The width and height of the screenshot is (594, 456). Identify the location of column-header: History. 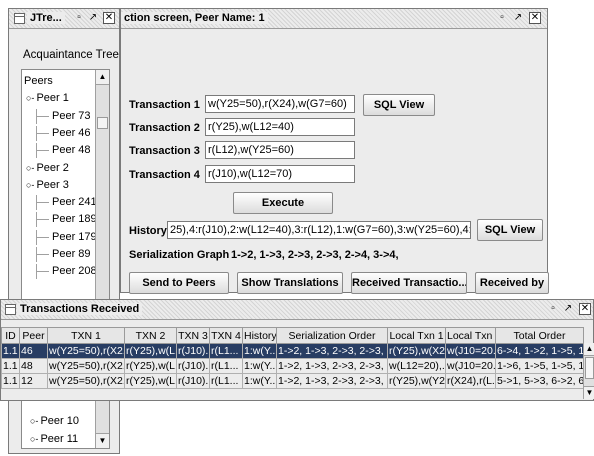
(259, 335).